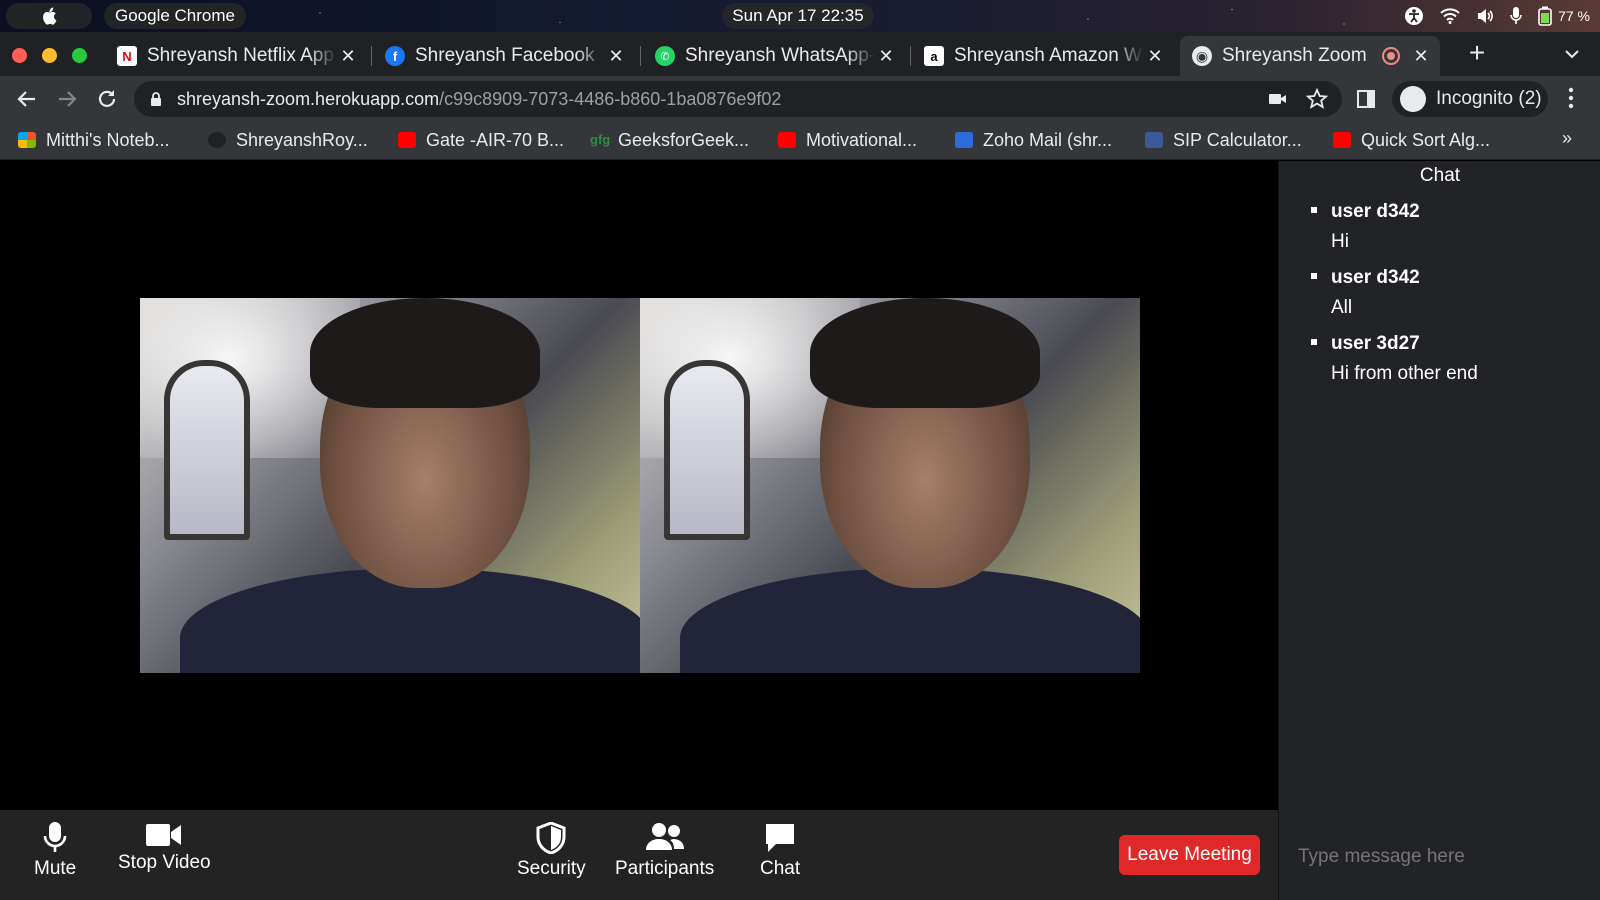 This screenshot has height=900, width=1600. Describe the element at coordinates (600, 139) in the screenshot. I see `gfg-icon: gfg` at that location.